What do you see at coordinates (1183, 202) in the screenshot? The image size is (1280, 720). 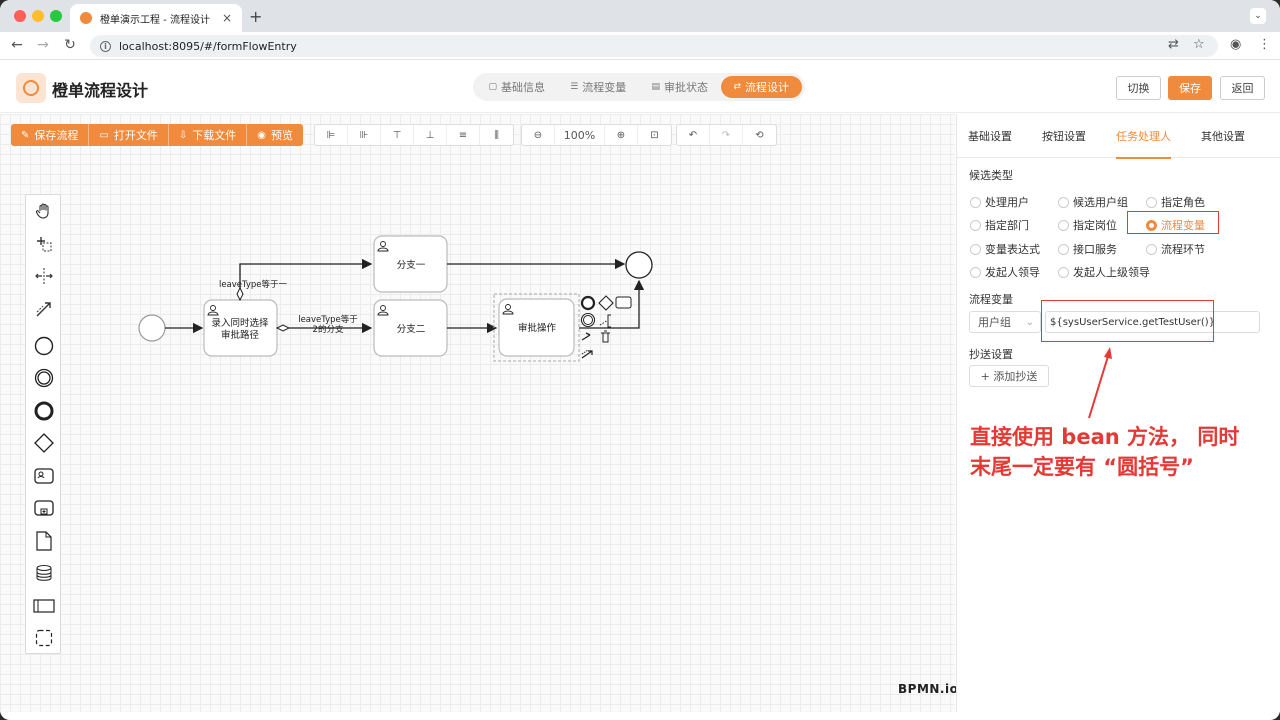 I see `radio-label: 指定角色` at bounding box center [1183, 202].